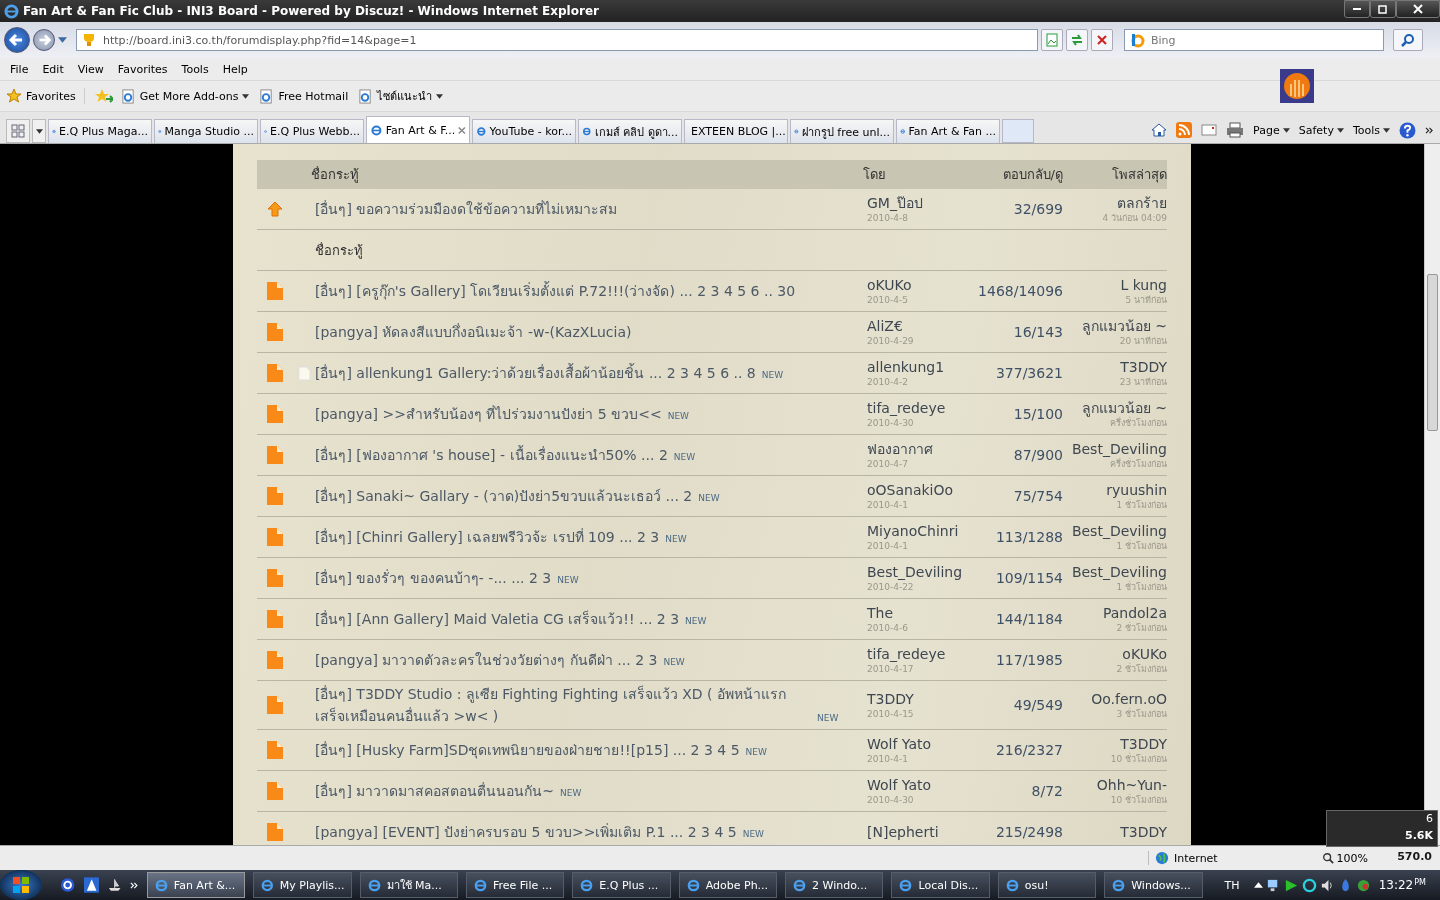 This screenshot has height=900, width=1440. I want to click on thread-title-link: [อื่นๆ] [Husky Farm]SDชุดเทพนิยายของฝ่ายชาย!![p15] ... 2 3 4 5, so click(527, 750).